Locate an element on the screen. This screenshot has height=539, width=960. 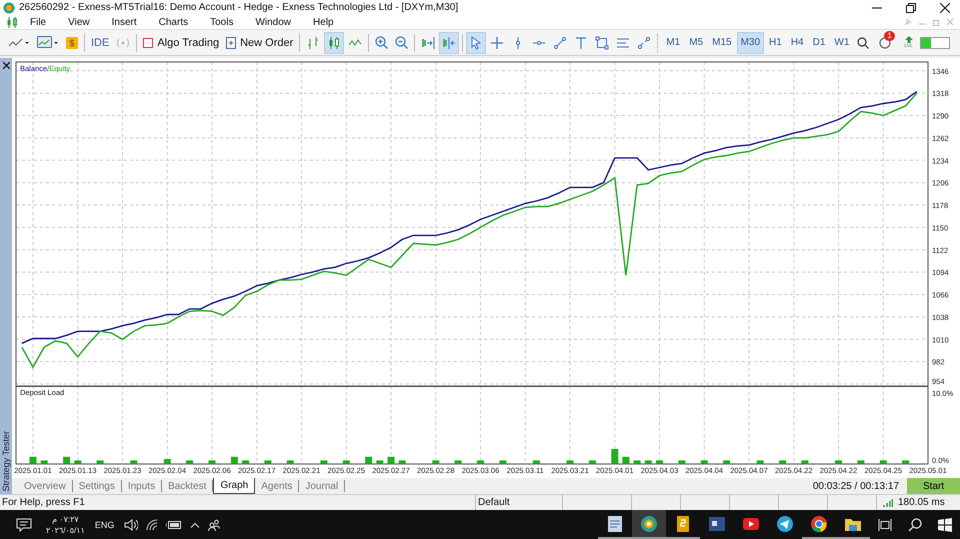
language-indicator: ENG is located at coordinates (104, 525).